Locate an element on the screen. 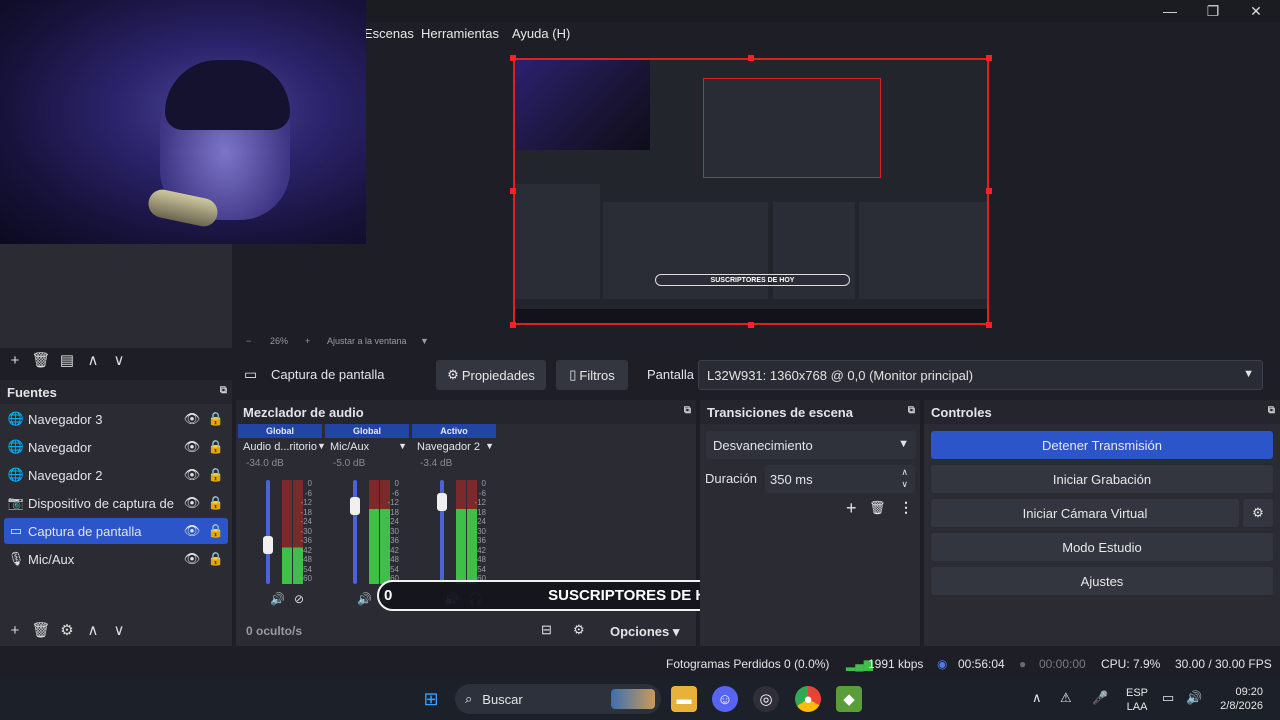 The height and width of the screenshot is (720, 1280). properties-button: ⚙ Propiedades is located at coordinates (491, 375).